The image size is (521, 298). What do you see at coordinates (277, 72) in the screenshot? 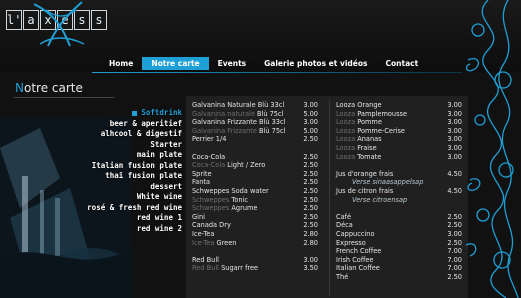
I see `nav-underline` at bounding box center [277, 72].